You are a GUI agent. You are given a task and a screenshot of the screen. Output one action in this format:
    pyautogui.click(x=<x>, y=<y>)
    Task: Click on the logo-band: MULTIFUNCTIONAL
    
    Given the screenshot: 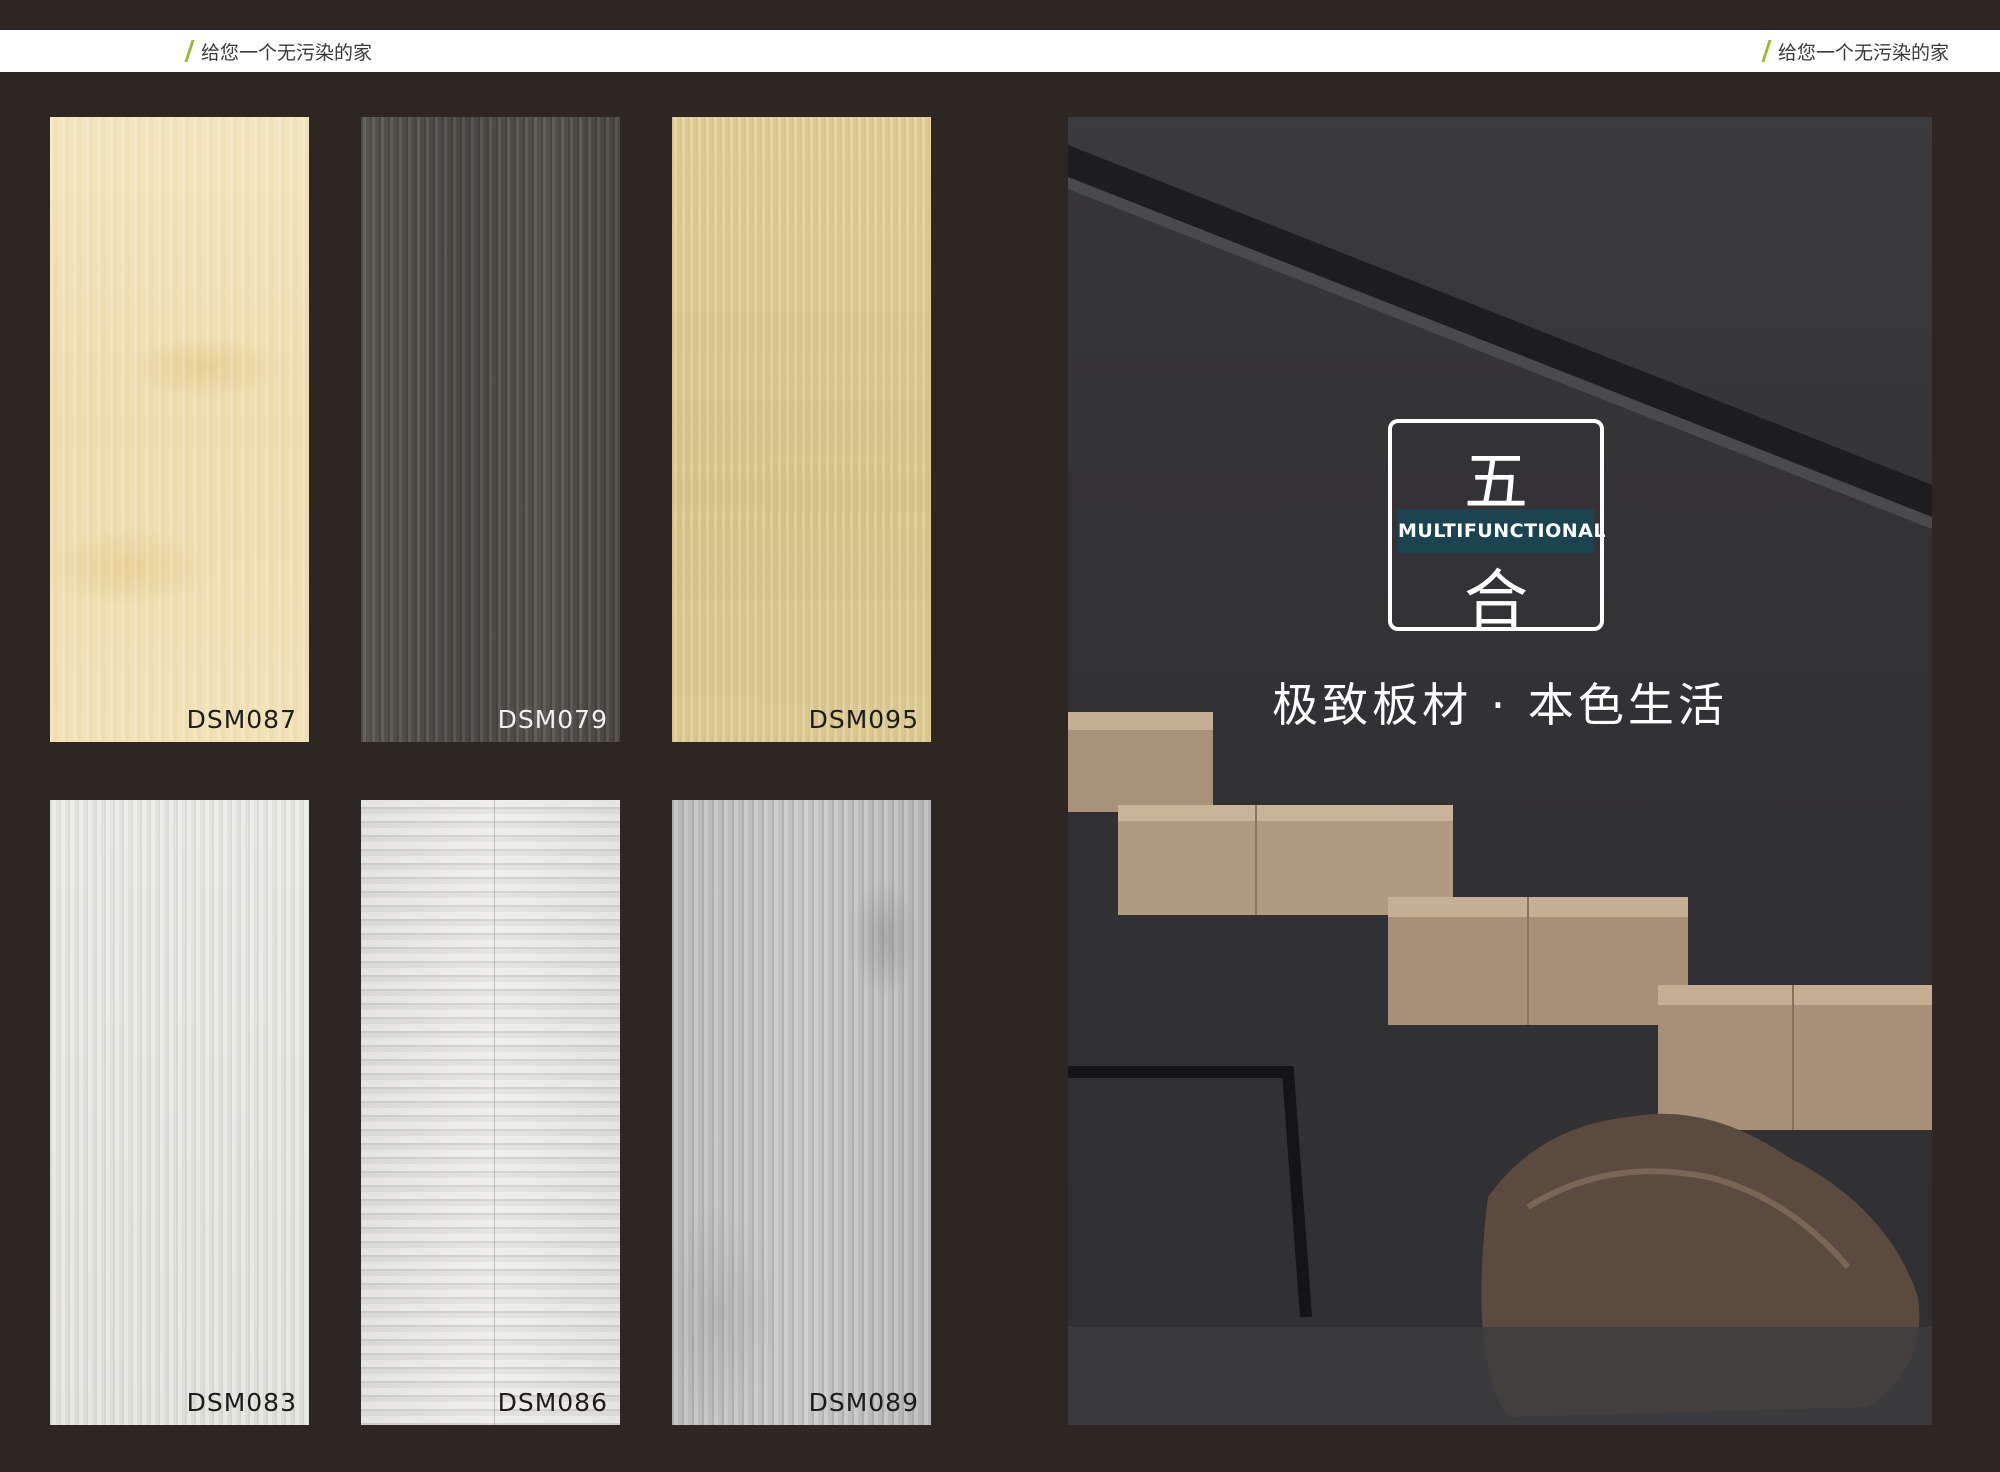 What is the action you would take?
    pyautogui.click(x=1501, y=531)
    